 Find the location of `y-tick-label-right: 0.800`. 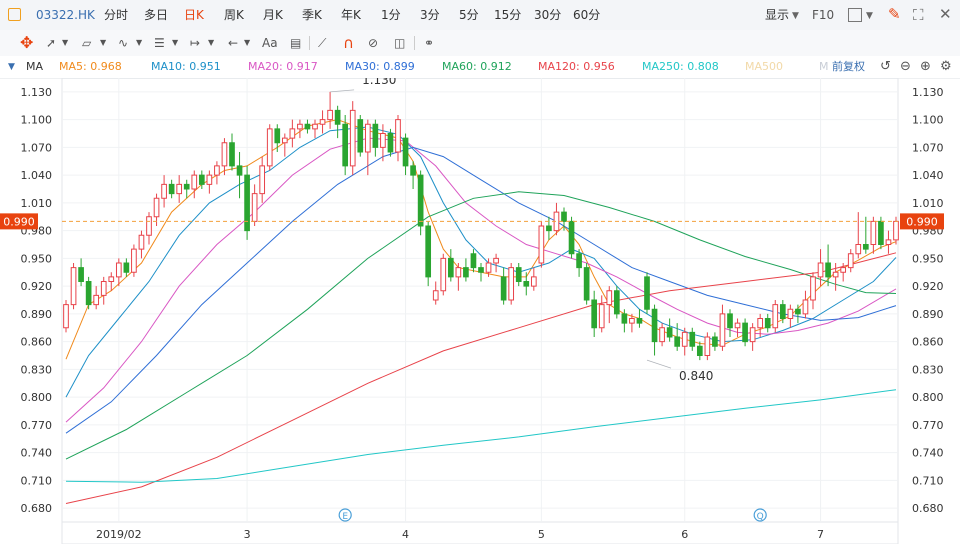

y-tick-label-right: 0.800 is located at coordinates (928, 397).